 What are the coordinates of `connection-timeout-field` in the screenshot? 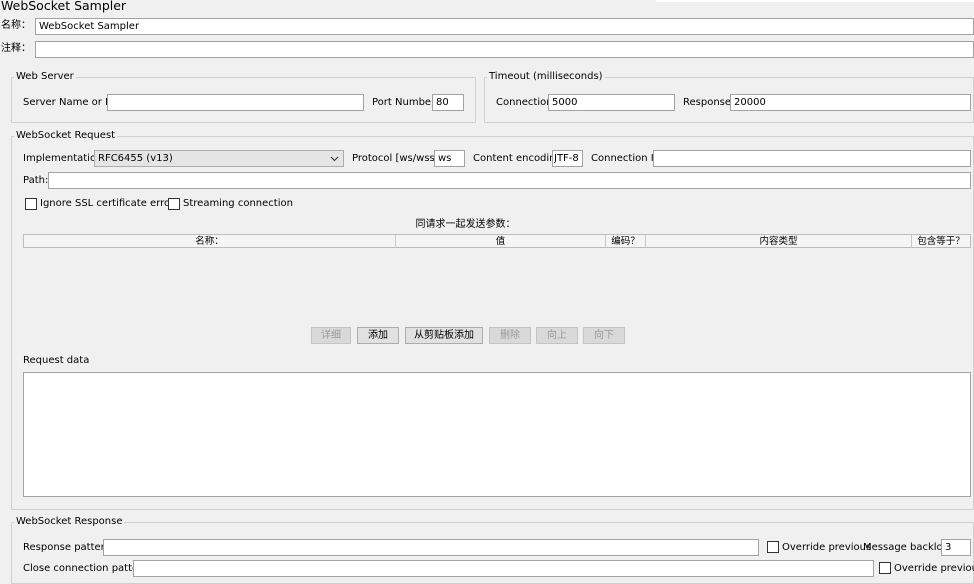 It's located at (611, 102).